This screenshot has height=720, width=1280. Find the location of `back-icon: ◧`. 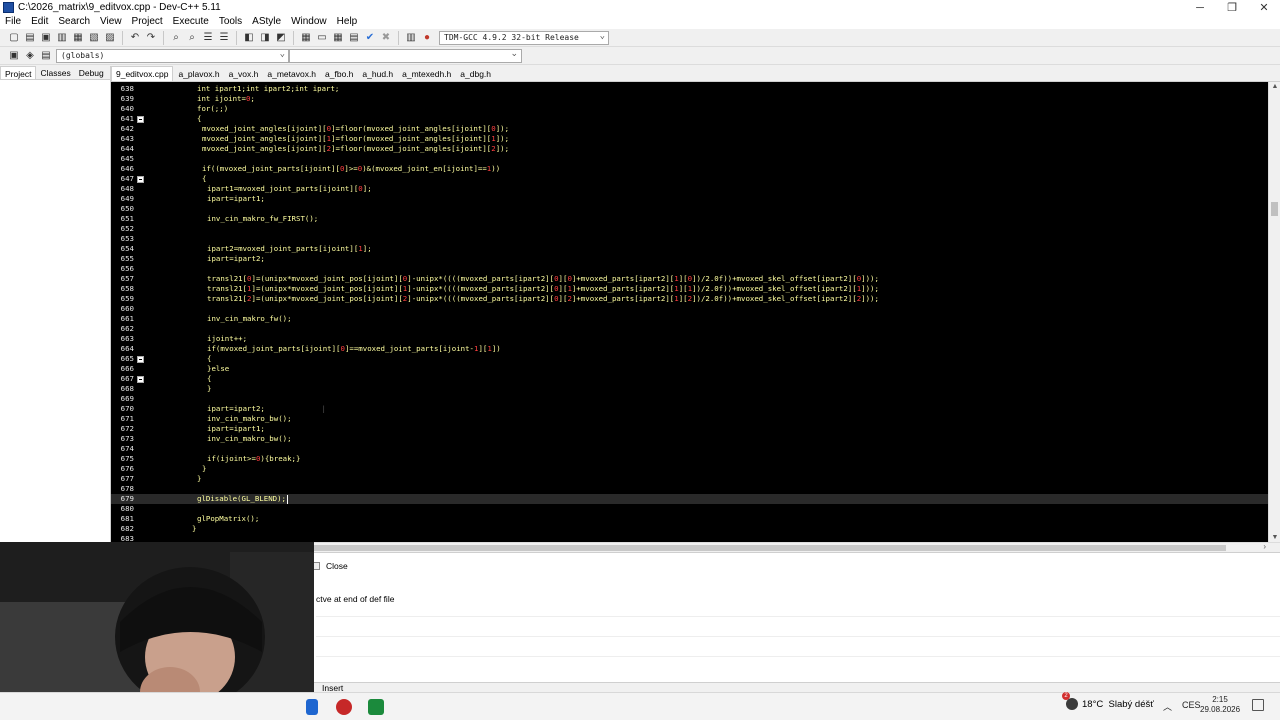

back-icon: ◧ is located at coordinates (249, 38).